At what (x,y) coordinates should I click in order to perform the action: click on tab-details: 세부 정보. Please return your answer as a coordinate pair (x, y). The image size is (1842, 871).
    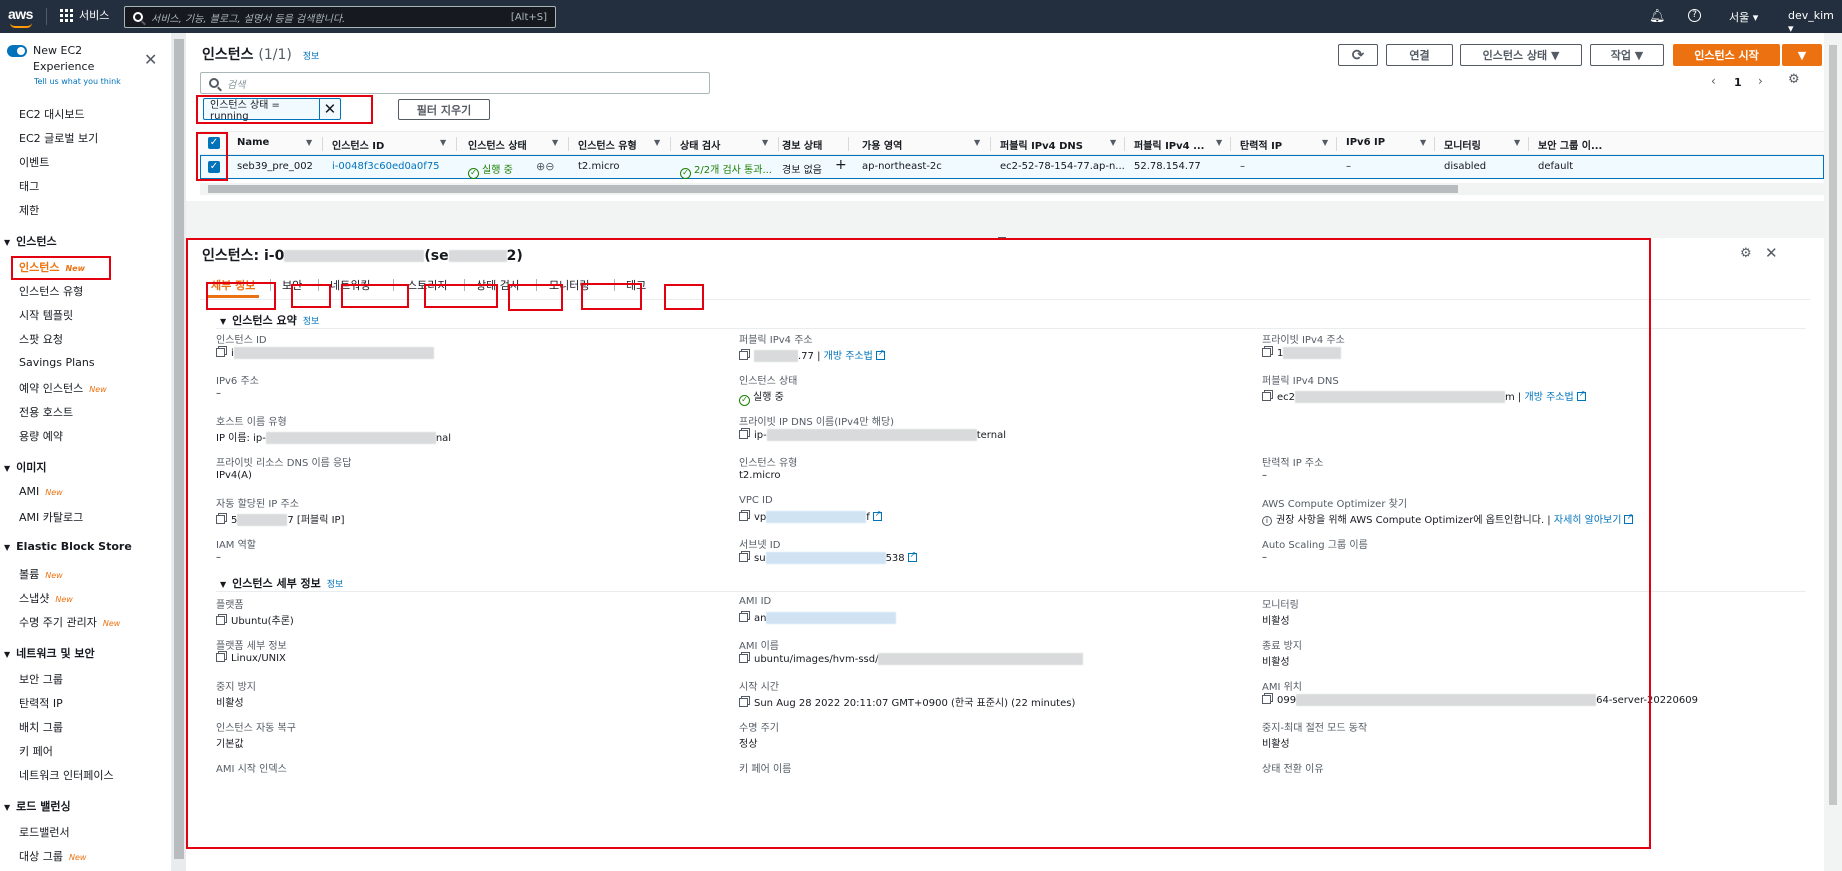
    Looking at the image, I should click on (233, 287).